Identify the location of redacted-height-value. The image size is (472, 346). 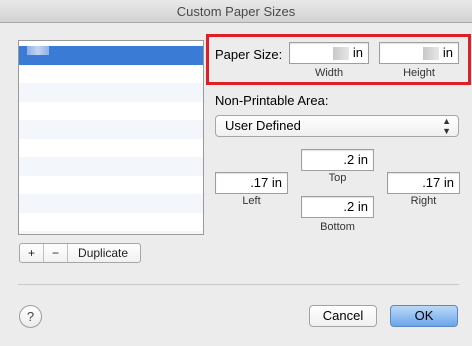
(430, 54).